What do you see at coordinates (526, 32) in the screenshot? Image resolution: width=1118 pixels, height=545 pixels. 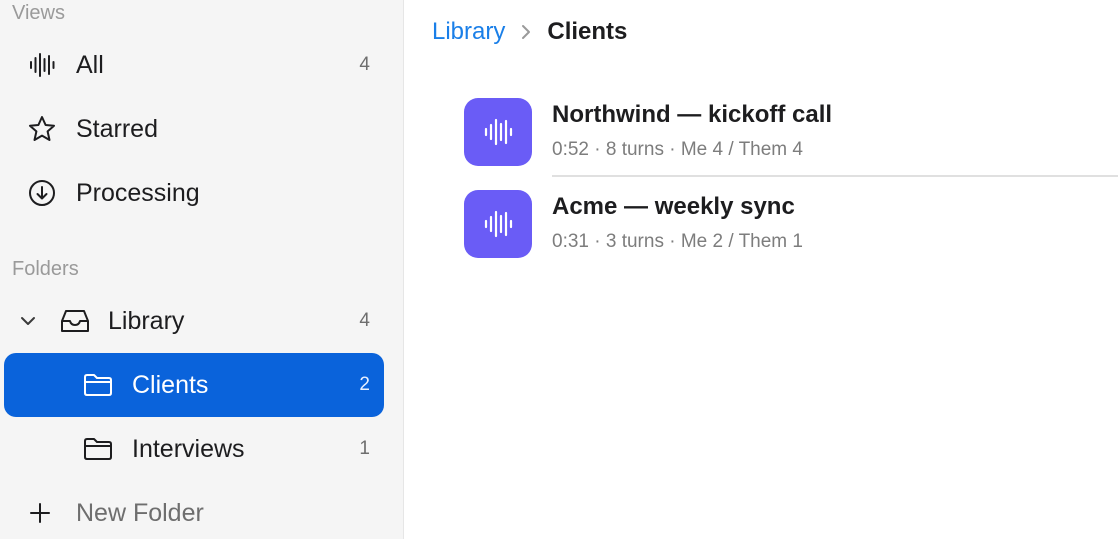 I see `chevron-right-icon` at bounding box center [526, 32].